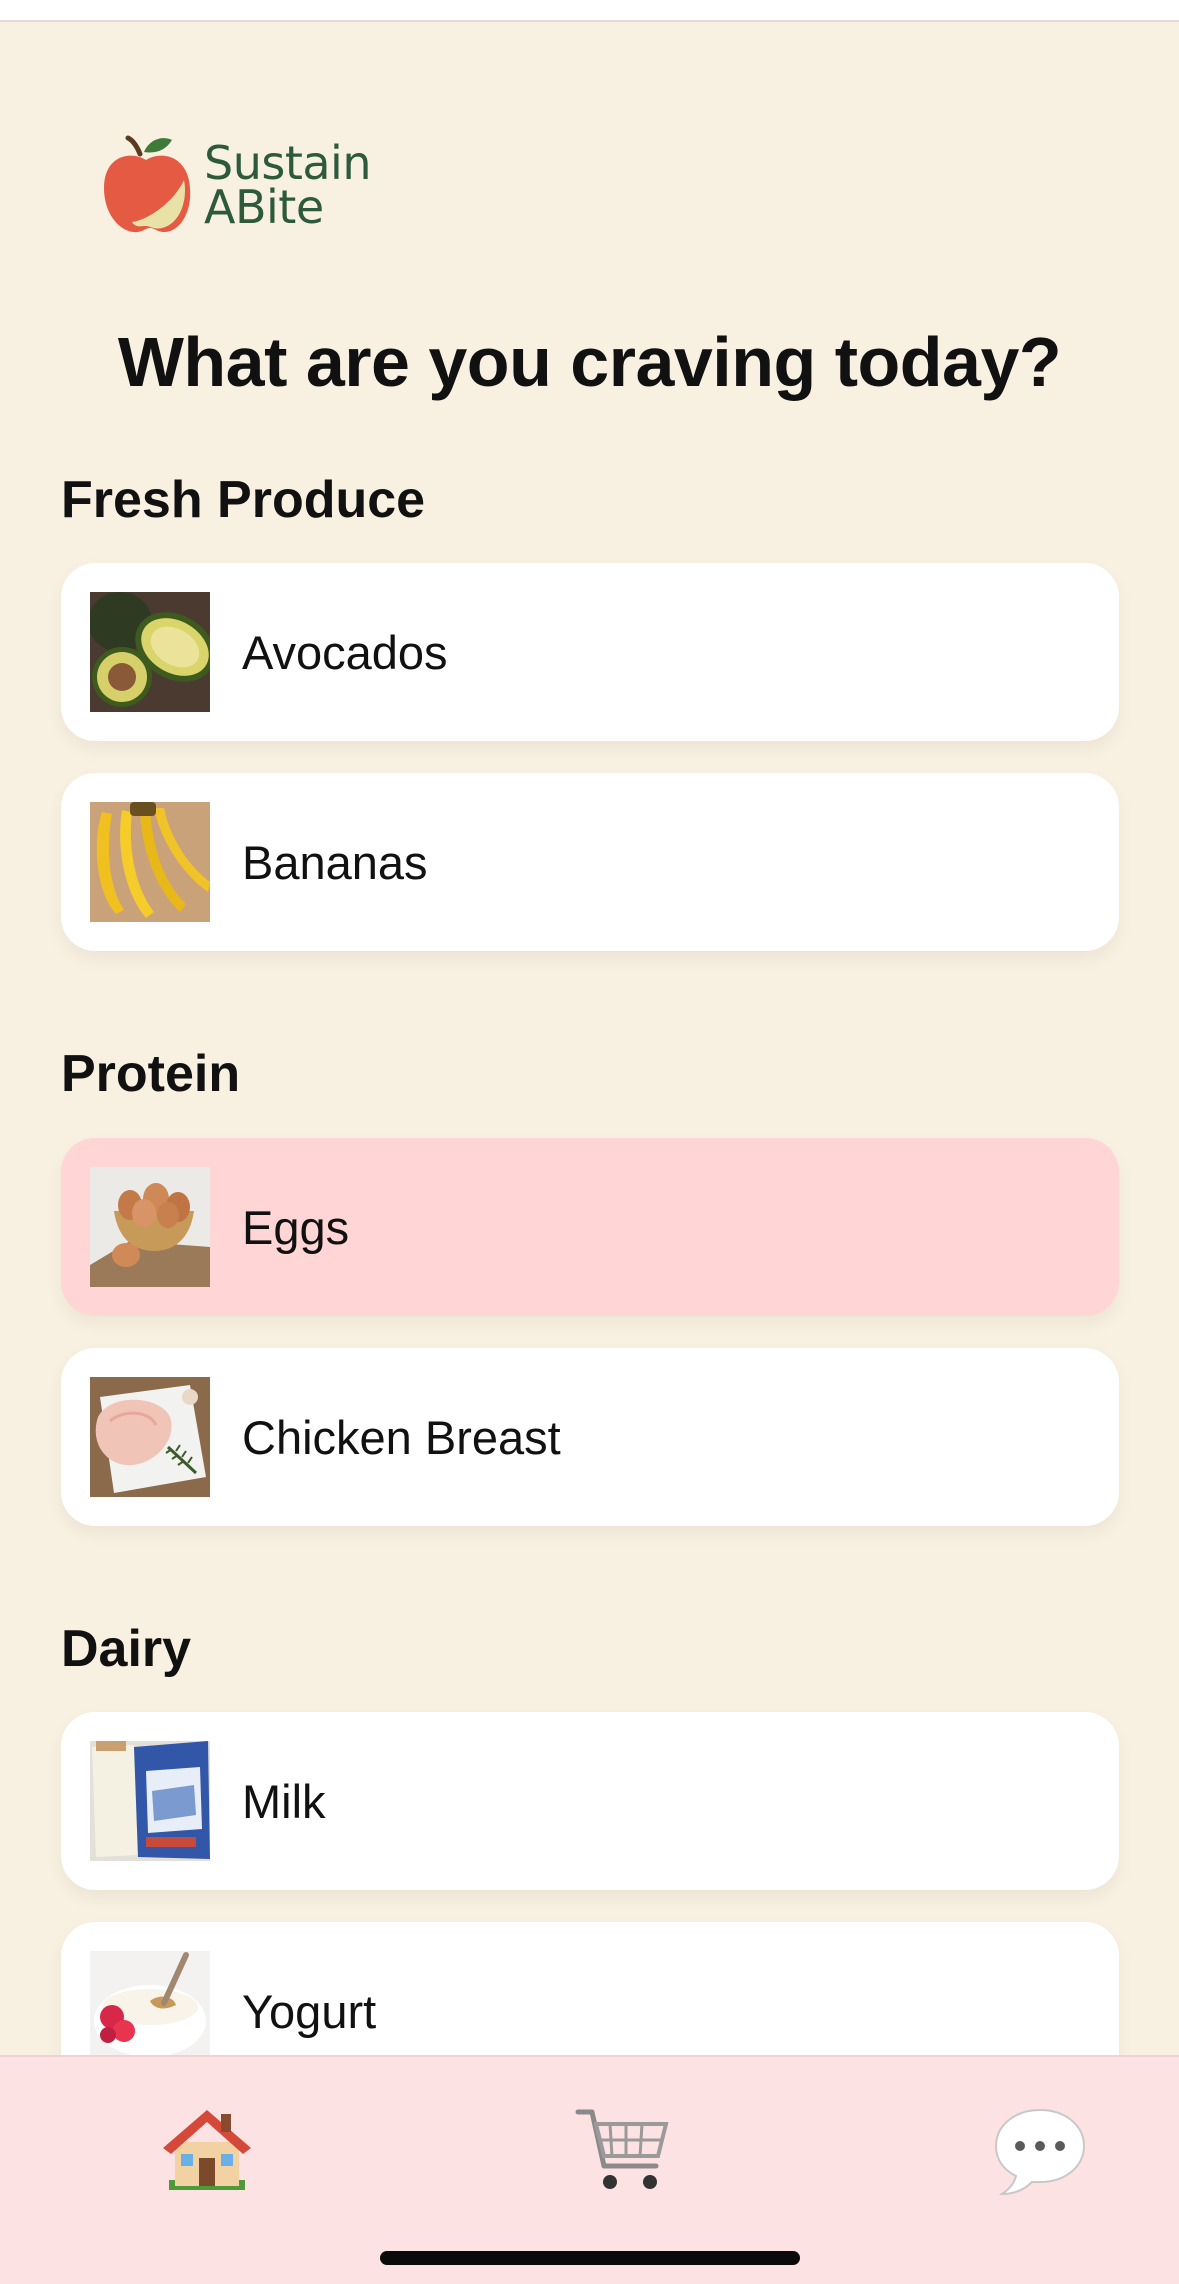 The image size is (1179, 2284). I want to click on apple-logo-icon, so click(147, 184).